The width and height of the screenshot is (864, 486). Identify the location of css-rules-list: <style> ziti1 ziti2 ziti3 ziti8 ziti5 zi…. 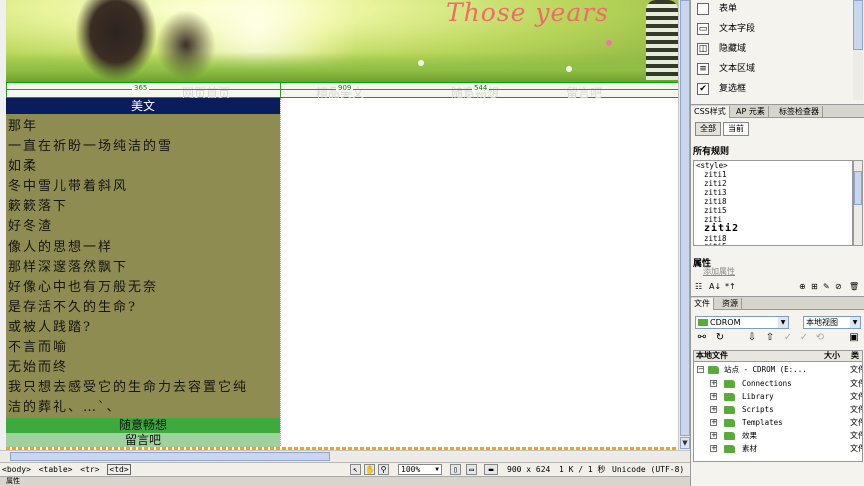
(773, 203).